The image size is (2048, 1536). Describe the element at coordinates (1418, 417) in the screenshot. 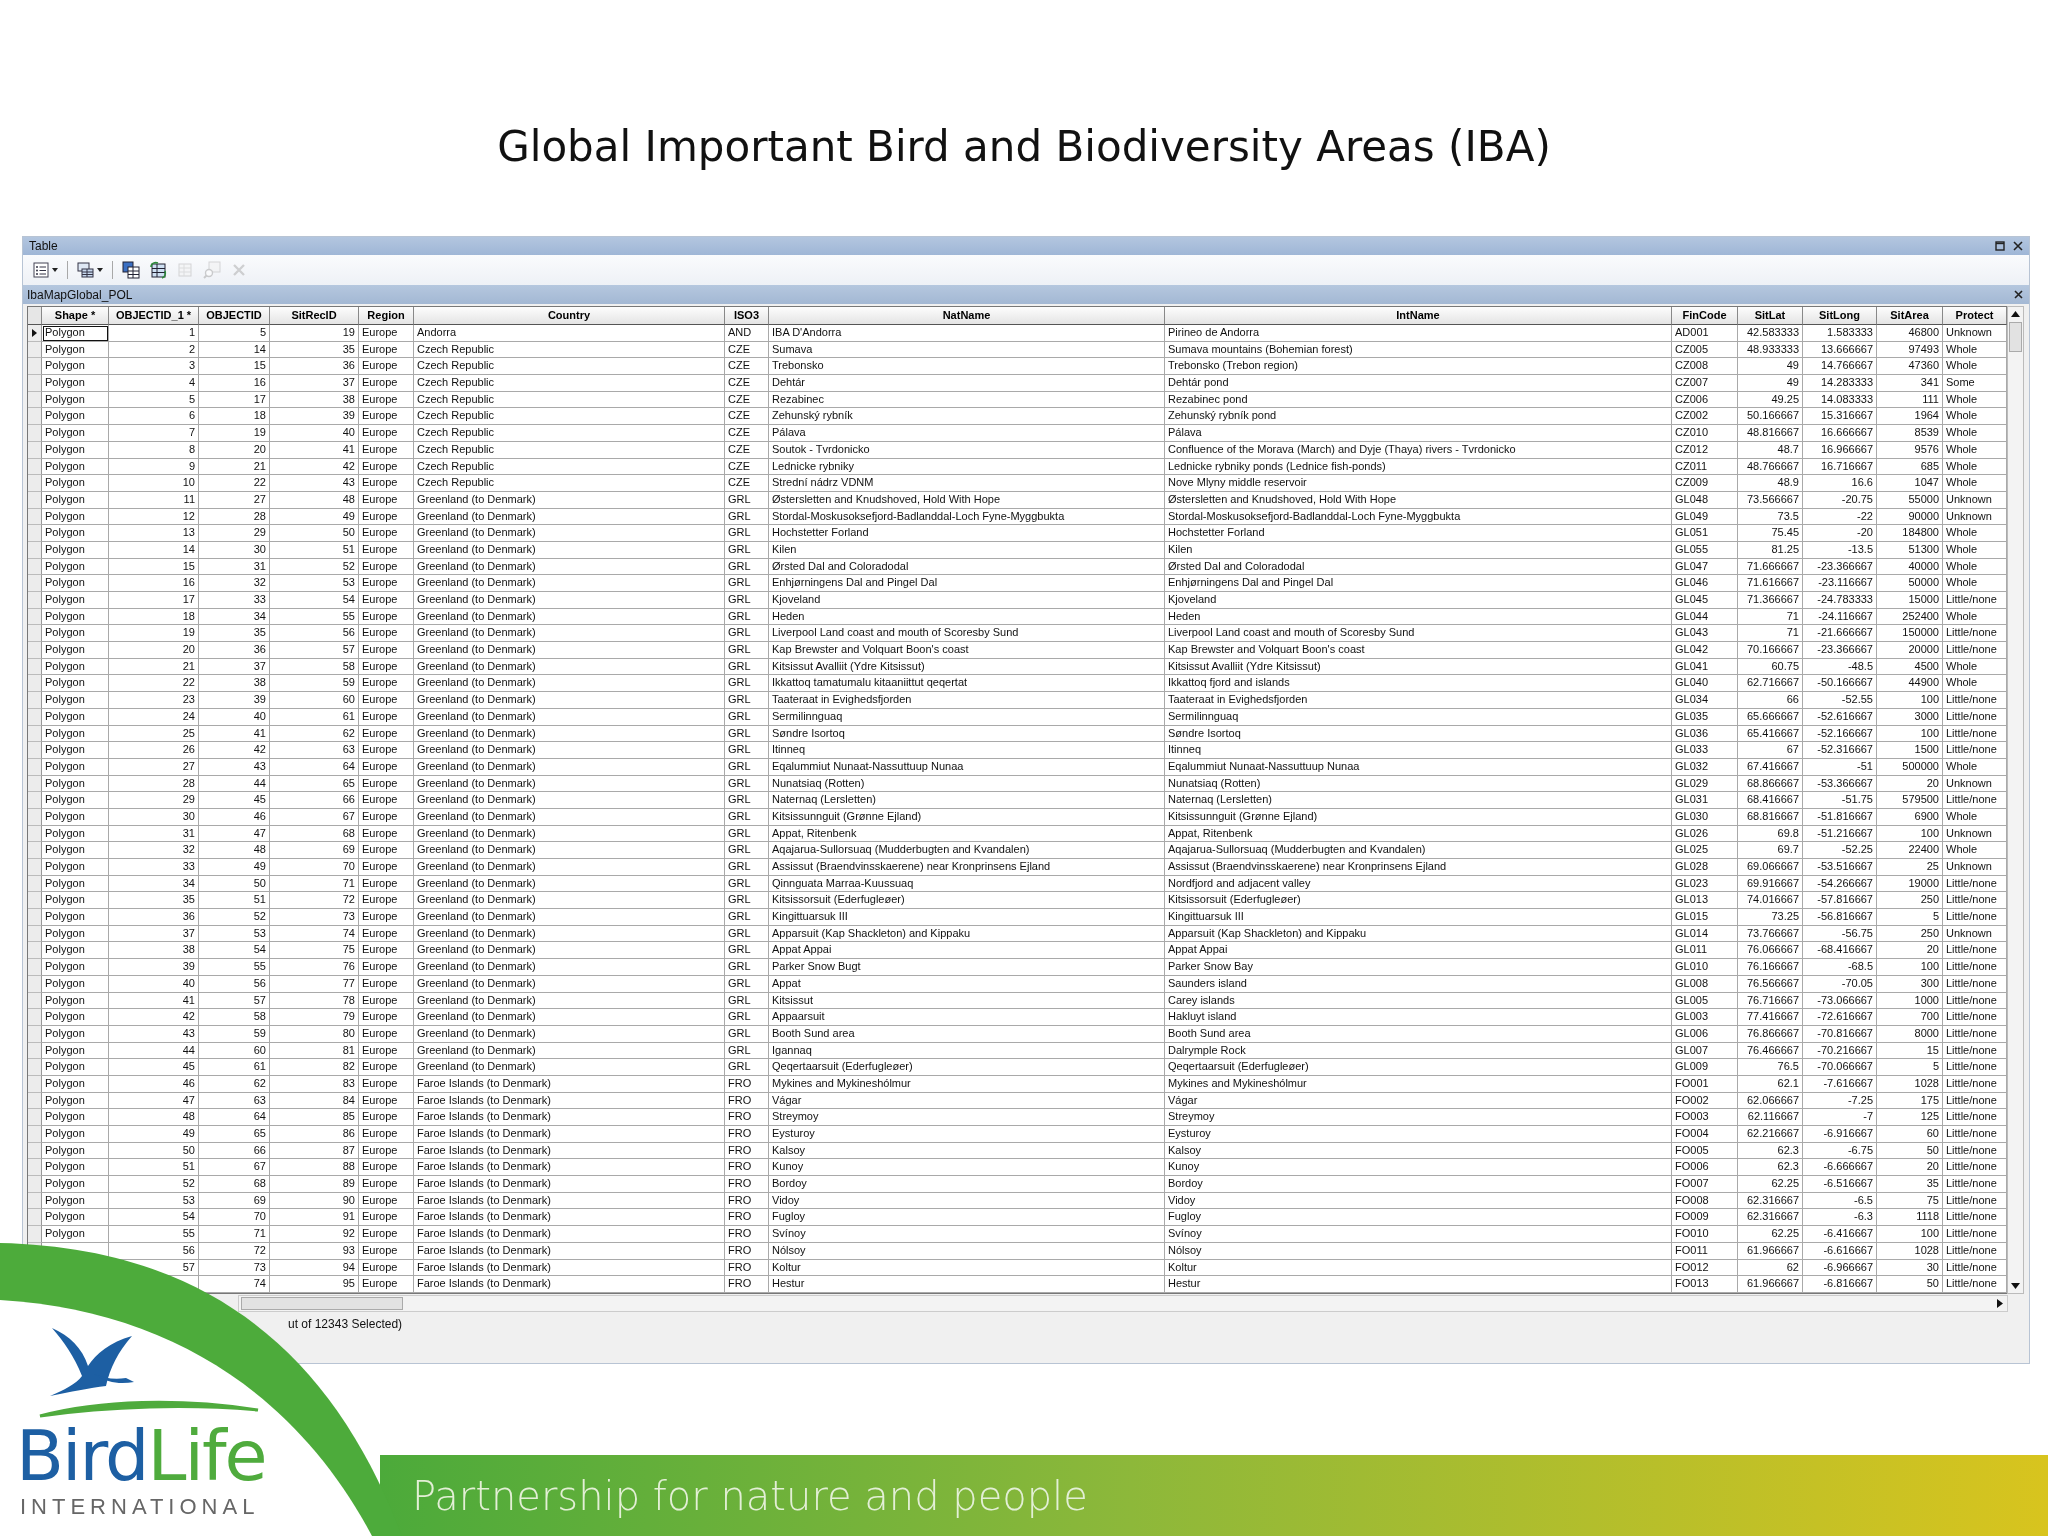

I see `table-cell: Zehunský rybník pond` at that location.